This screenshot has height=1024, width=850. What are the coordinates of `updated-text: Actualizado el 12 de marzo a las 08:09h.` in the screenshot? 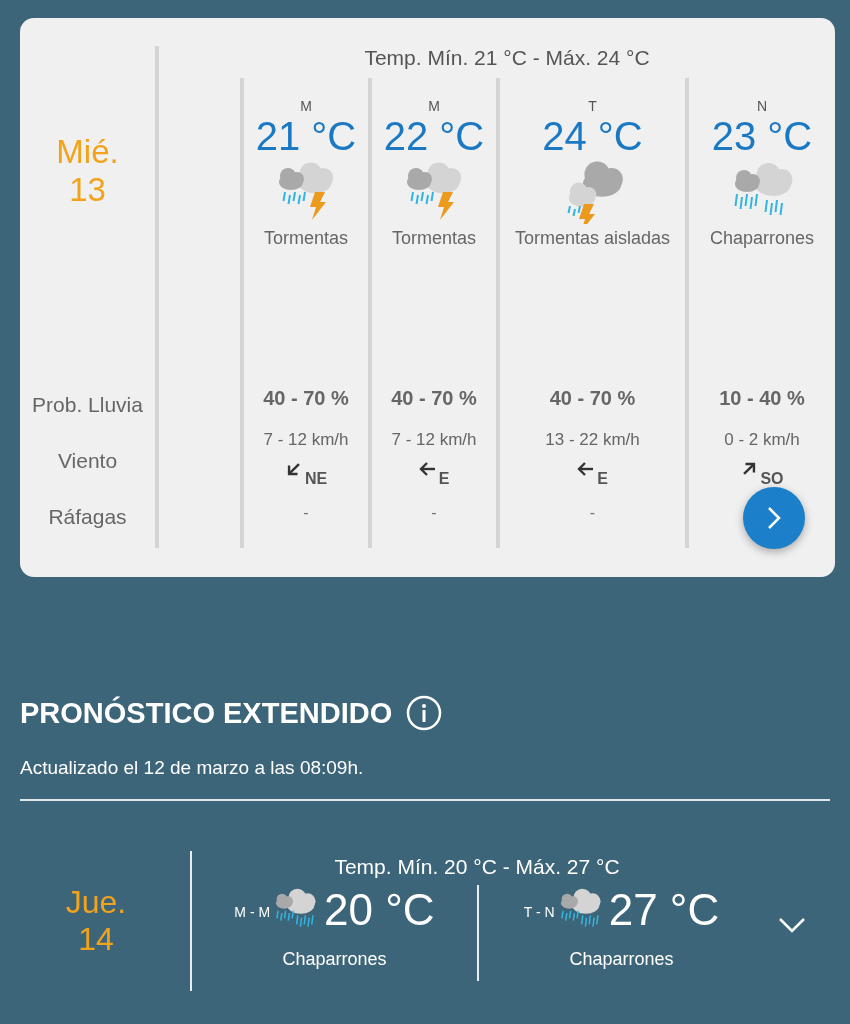 It's located at (192, 768).